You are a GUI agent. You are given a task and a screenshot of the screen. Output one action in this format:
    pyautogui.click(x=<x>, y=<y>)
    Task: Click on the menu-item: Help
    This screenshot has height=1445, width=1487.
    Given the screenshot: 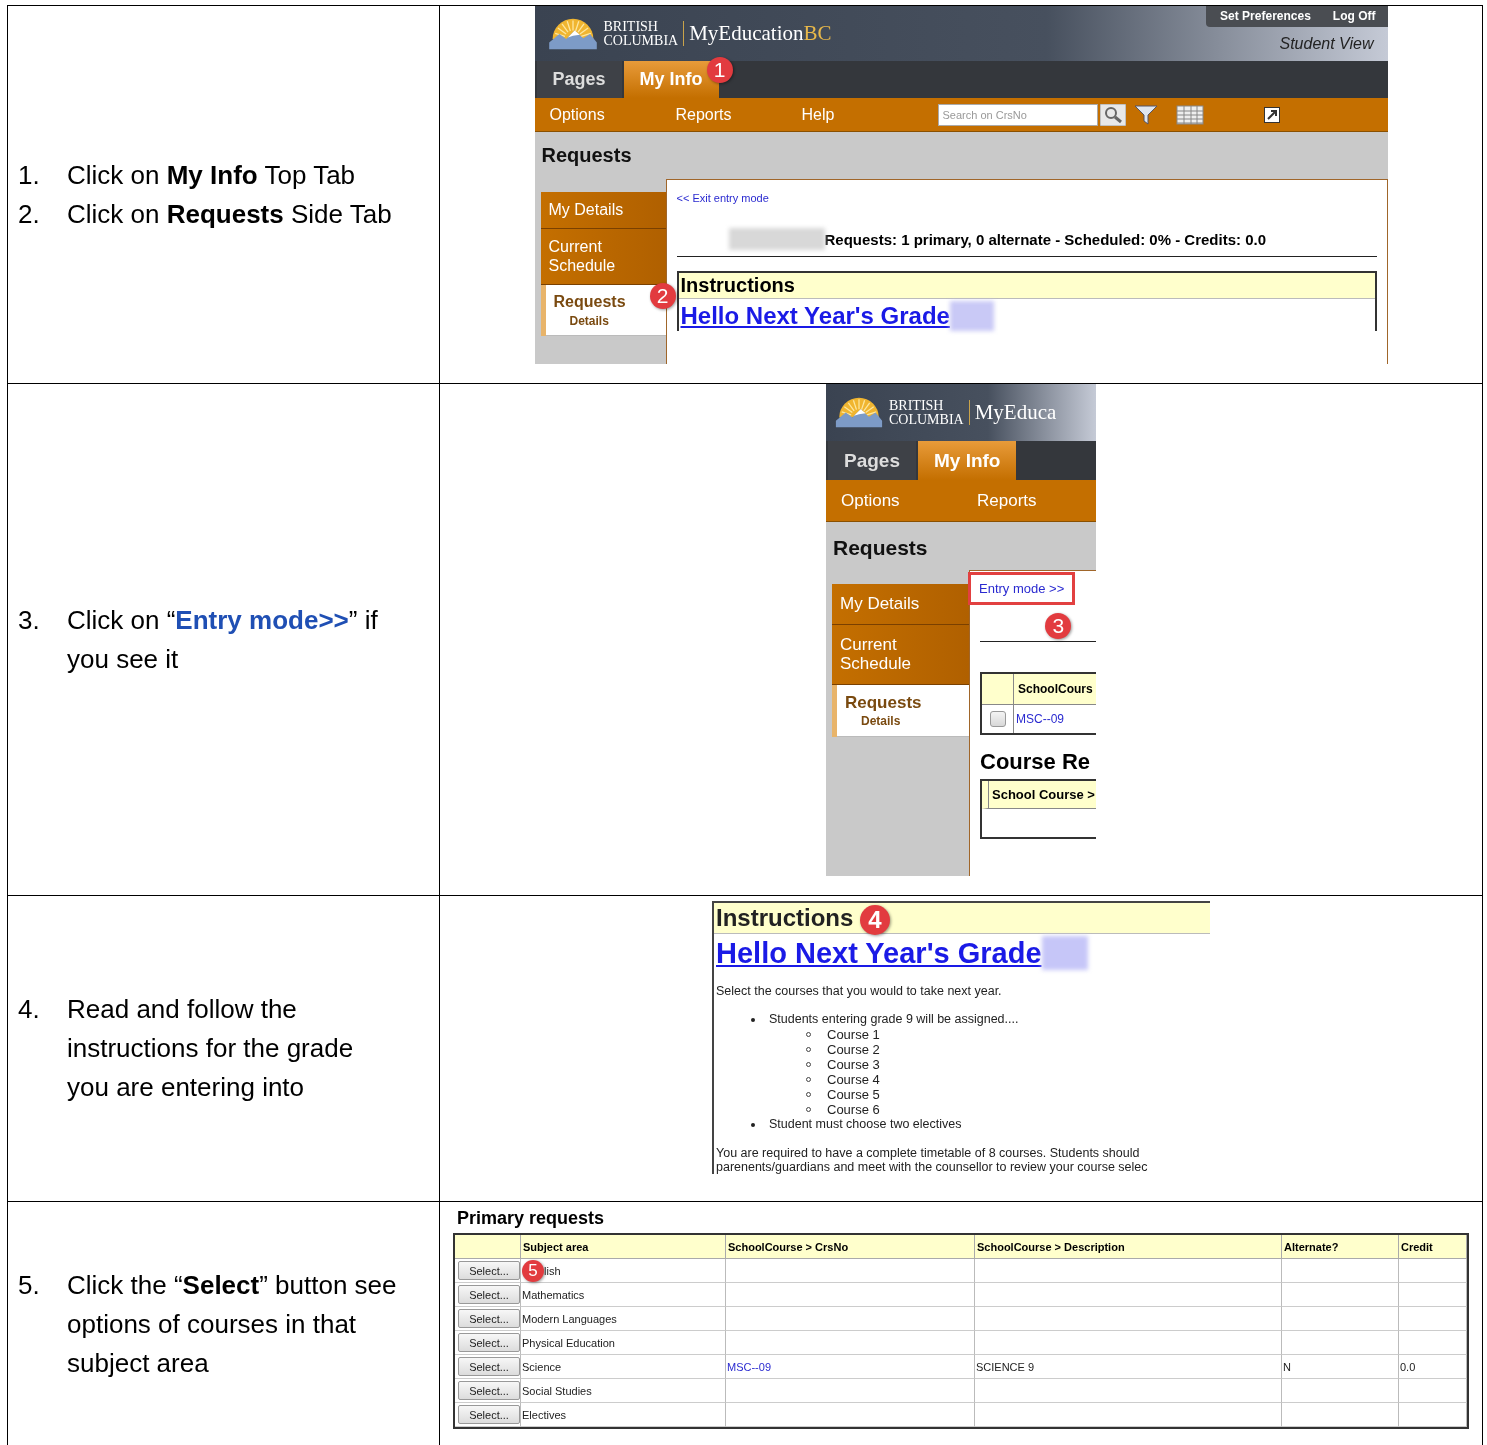 What is the action you would take?
    pyautogui.click(x=864, y=114)
    